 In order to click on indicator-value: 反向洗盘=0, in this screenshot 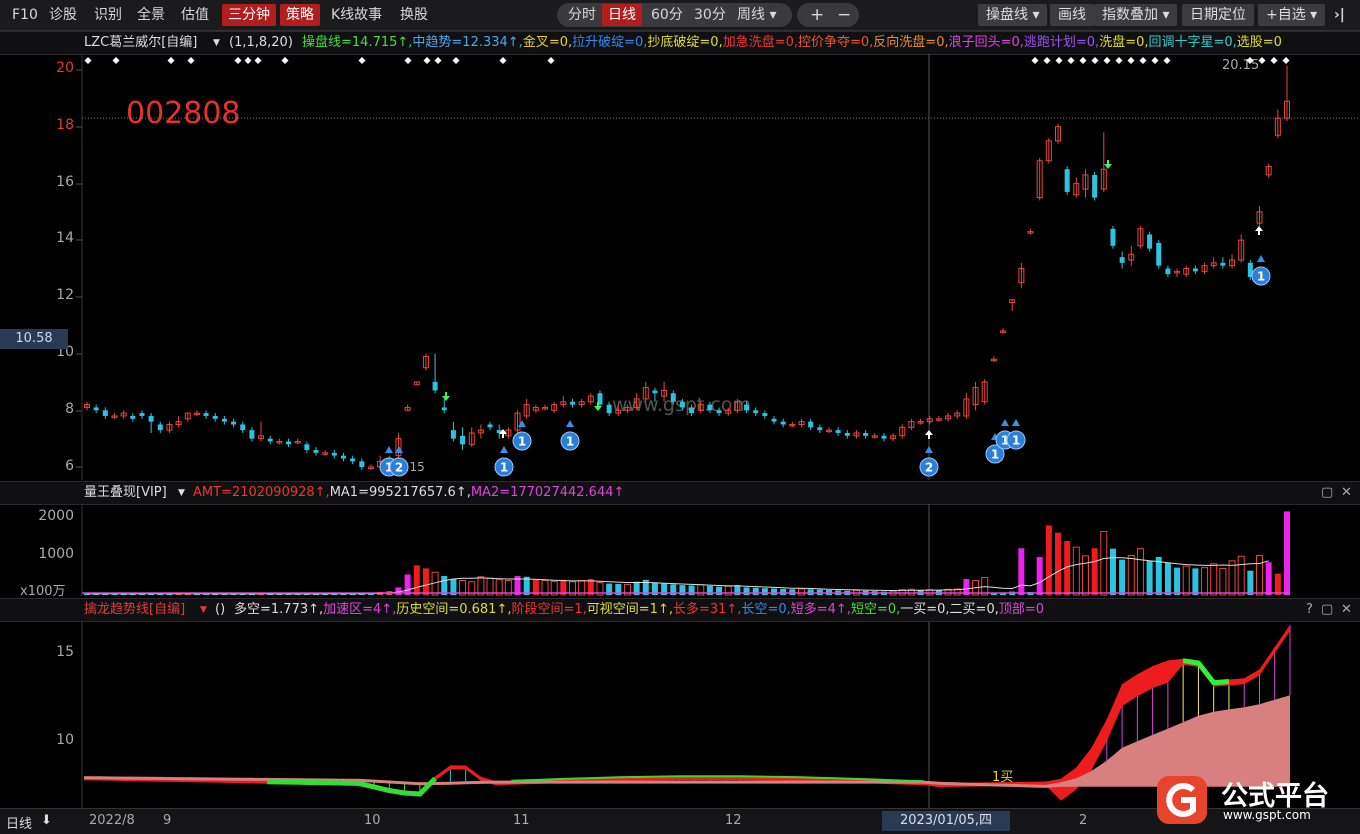, I will do `click(911, 42)`.